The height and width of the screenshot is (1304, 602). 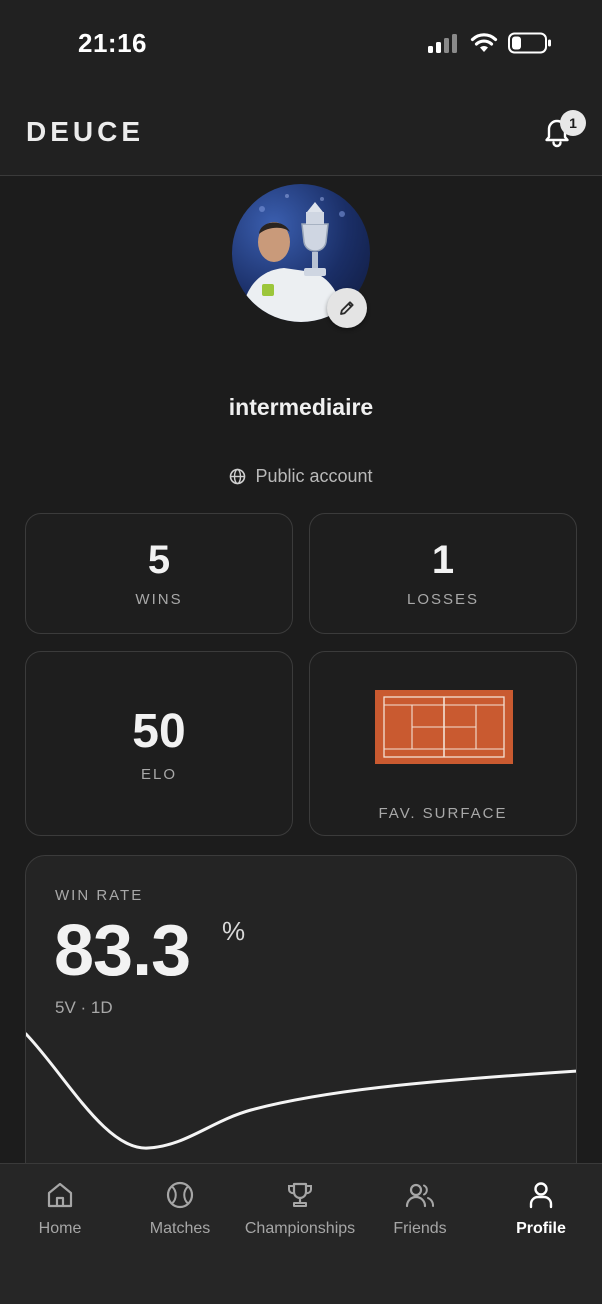 What do you see at coordinates (443, 813) in the screenshot?
I see `fav-surface-label: FAV. SURFACE` at bounding box center [443, 813].